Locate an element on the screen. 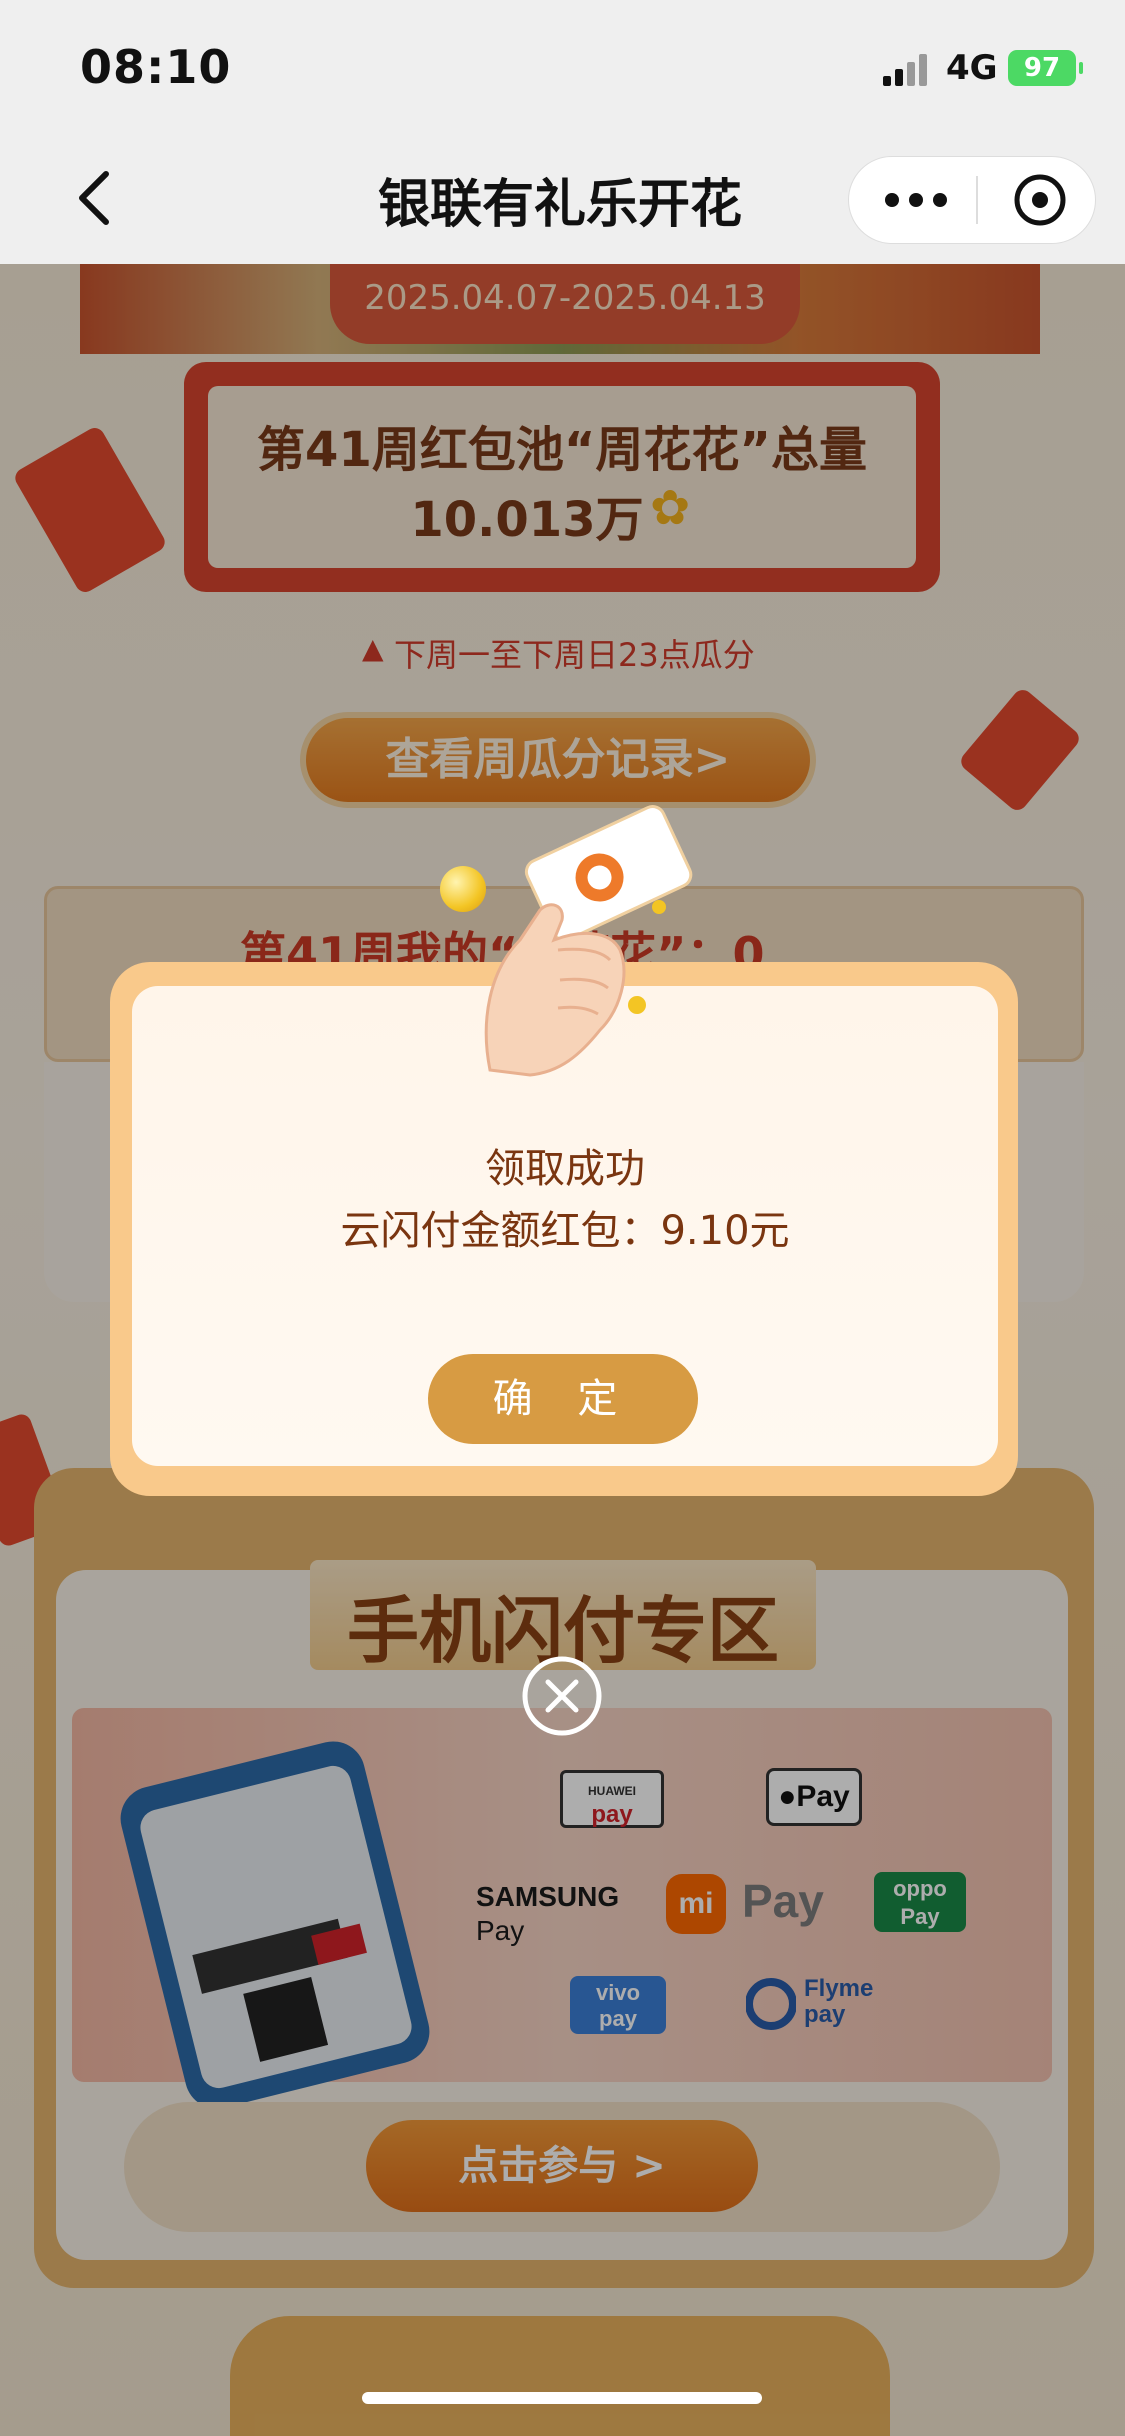 The height and width of the screenshot is (2436, 1125). battery-icon: 97 is located at coordinates (1045, 68).